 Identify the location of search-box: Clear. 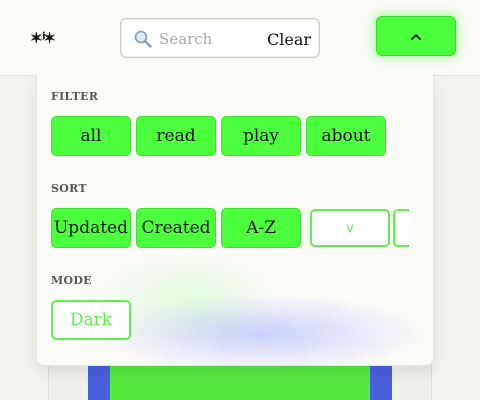
(220, 38).